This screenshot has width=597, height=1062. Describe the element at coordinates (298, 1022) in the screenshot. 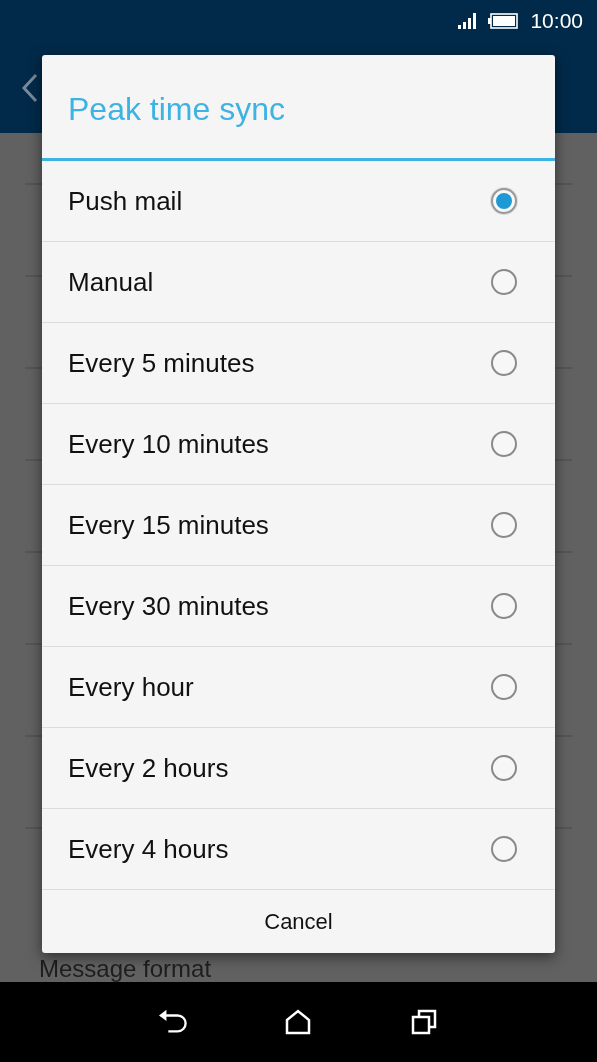

I see `home-icon` at that location.